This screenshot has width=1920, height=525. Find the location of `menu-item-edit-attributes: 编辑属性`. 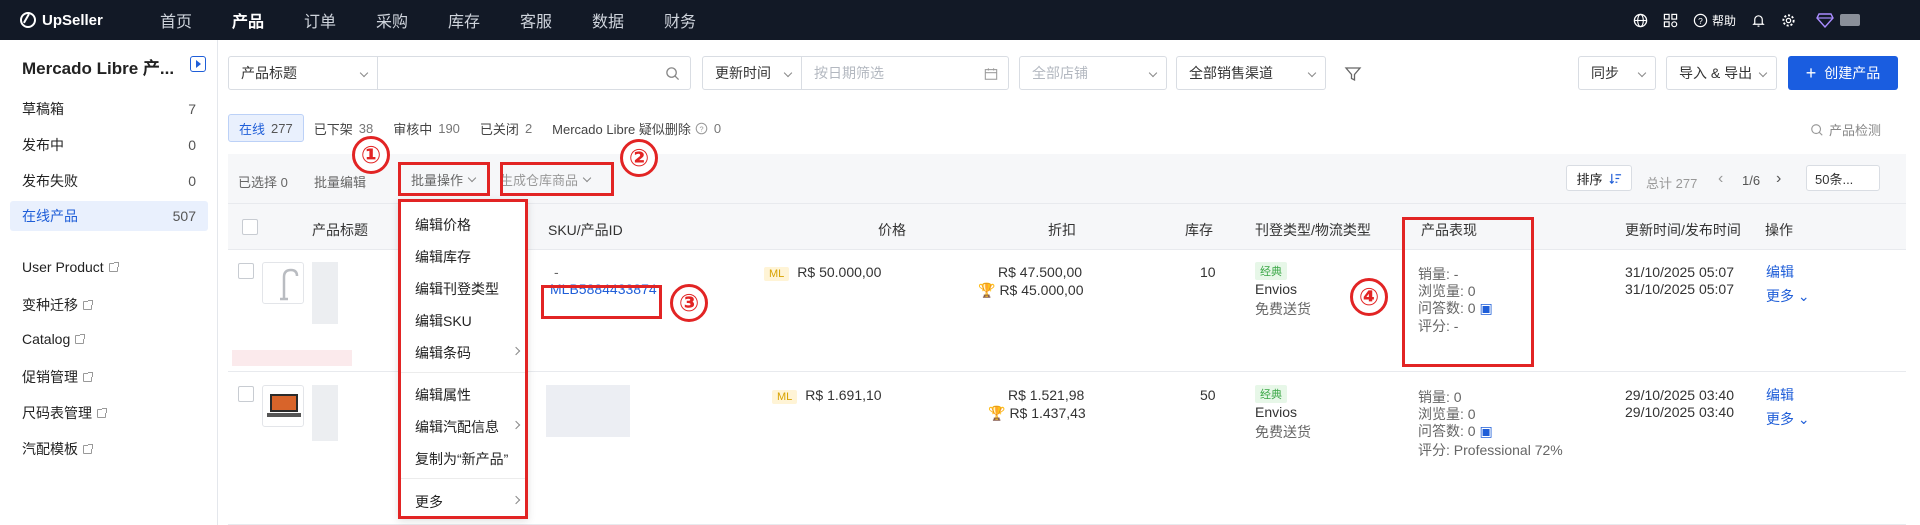

menu-item-edit-attributes: 编辑属性 is located at coordinates (467, 395).